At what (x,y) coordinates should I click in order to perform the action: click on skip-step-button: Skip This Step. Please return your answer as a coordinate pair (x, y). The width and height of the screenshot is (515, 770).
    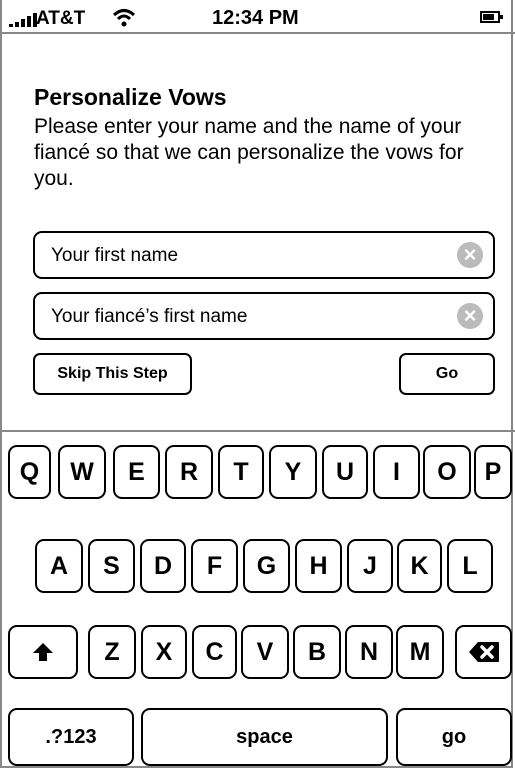
    Looking at the image, I should click on (112, 374).